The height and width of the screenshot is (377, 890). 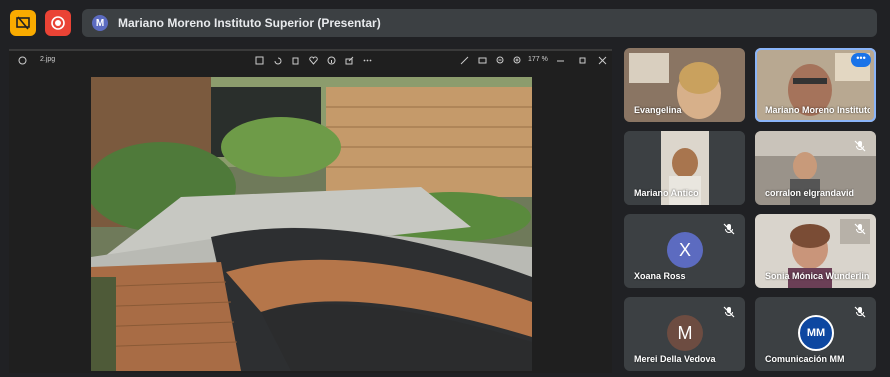 What do you see at coordinates (277, 60) in the screenshot?
I see `rotate-icon` at bounding box center [277, 60].